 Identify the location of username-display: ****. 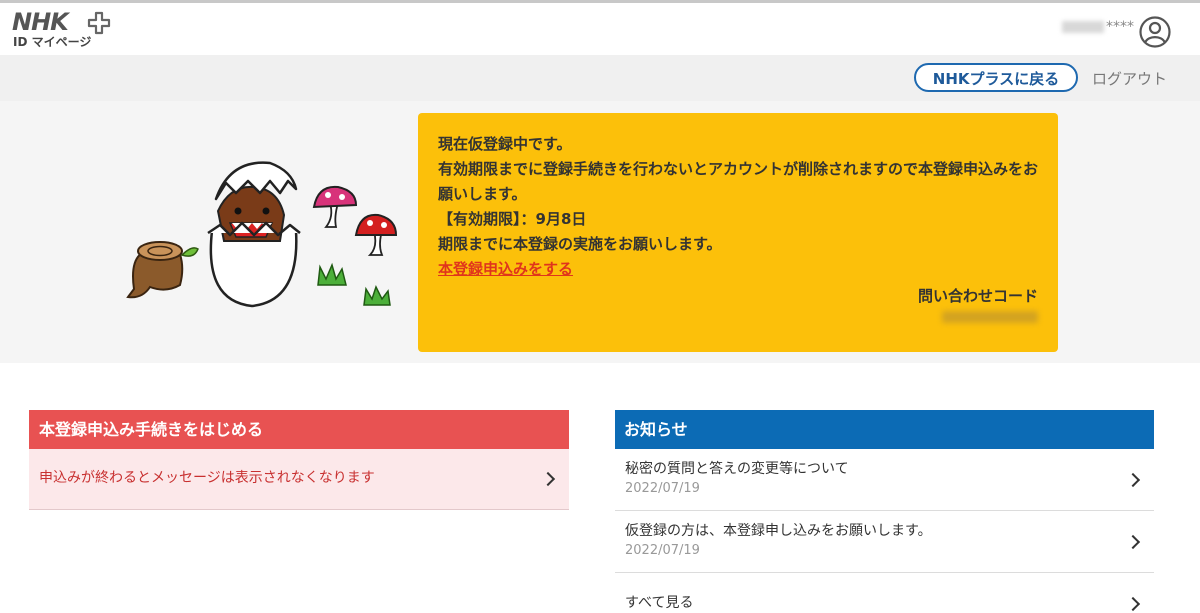
(1098, 27).